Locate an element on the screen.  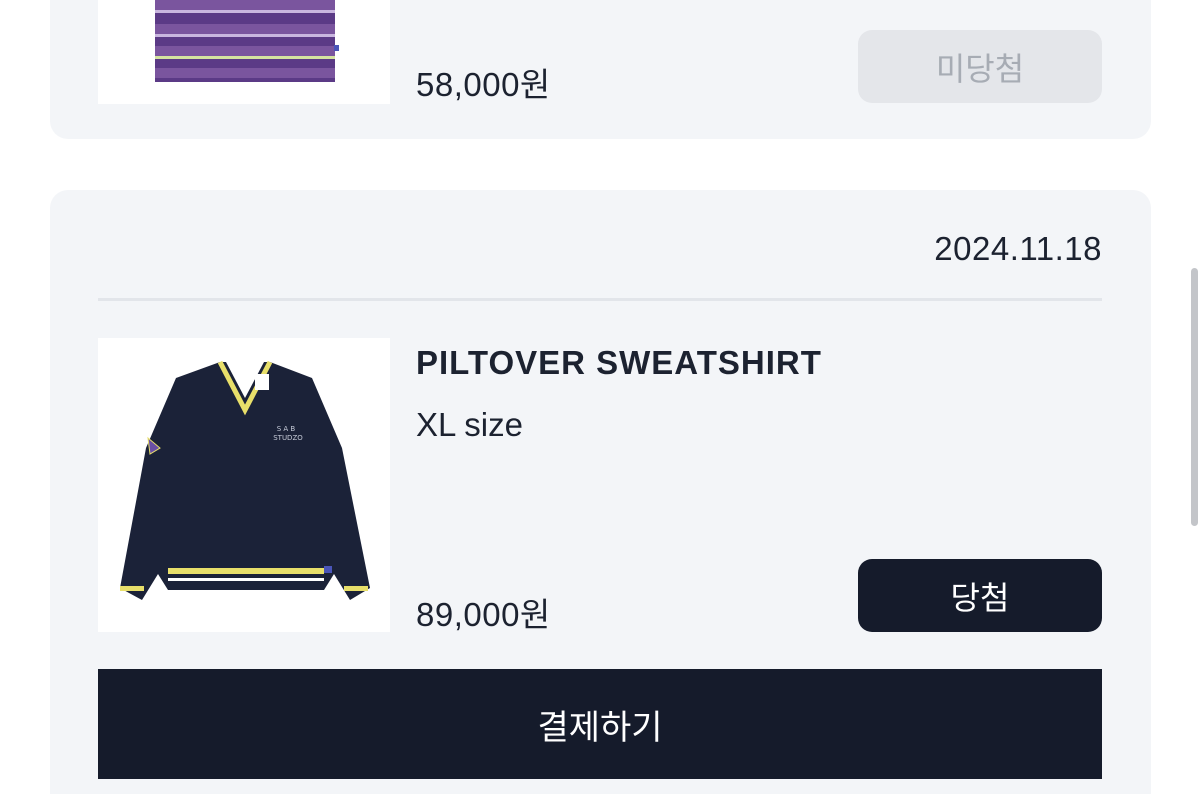
status-button-won: 당첨 is located at coordinates (980, 595).